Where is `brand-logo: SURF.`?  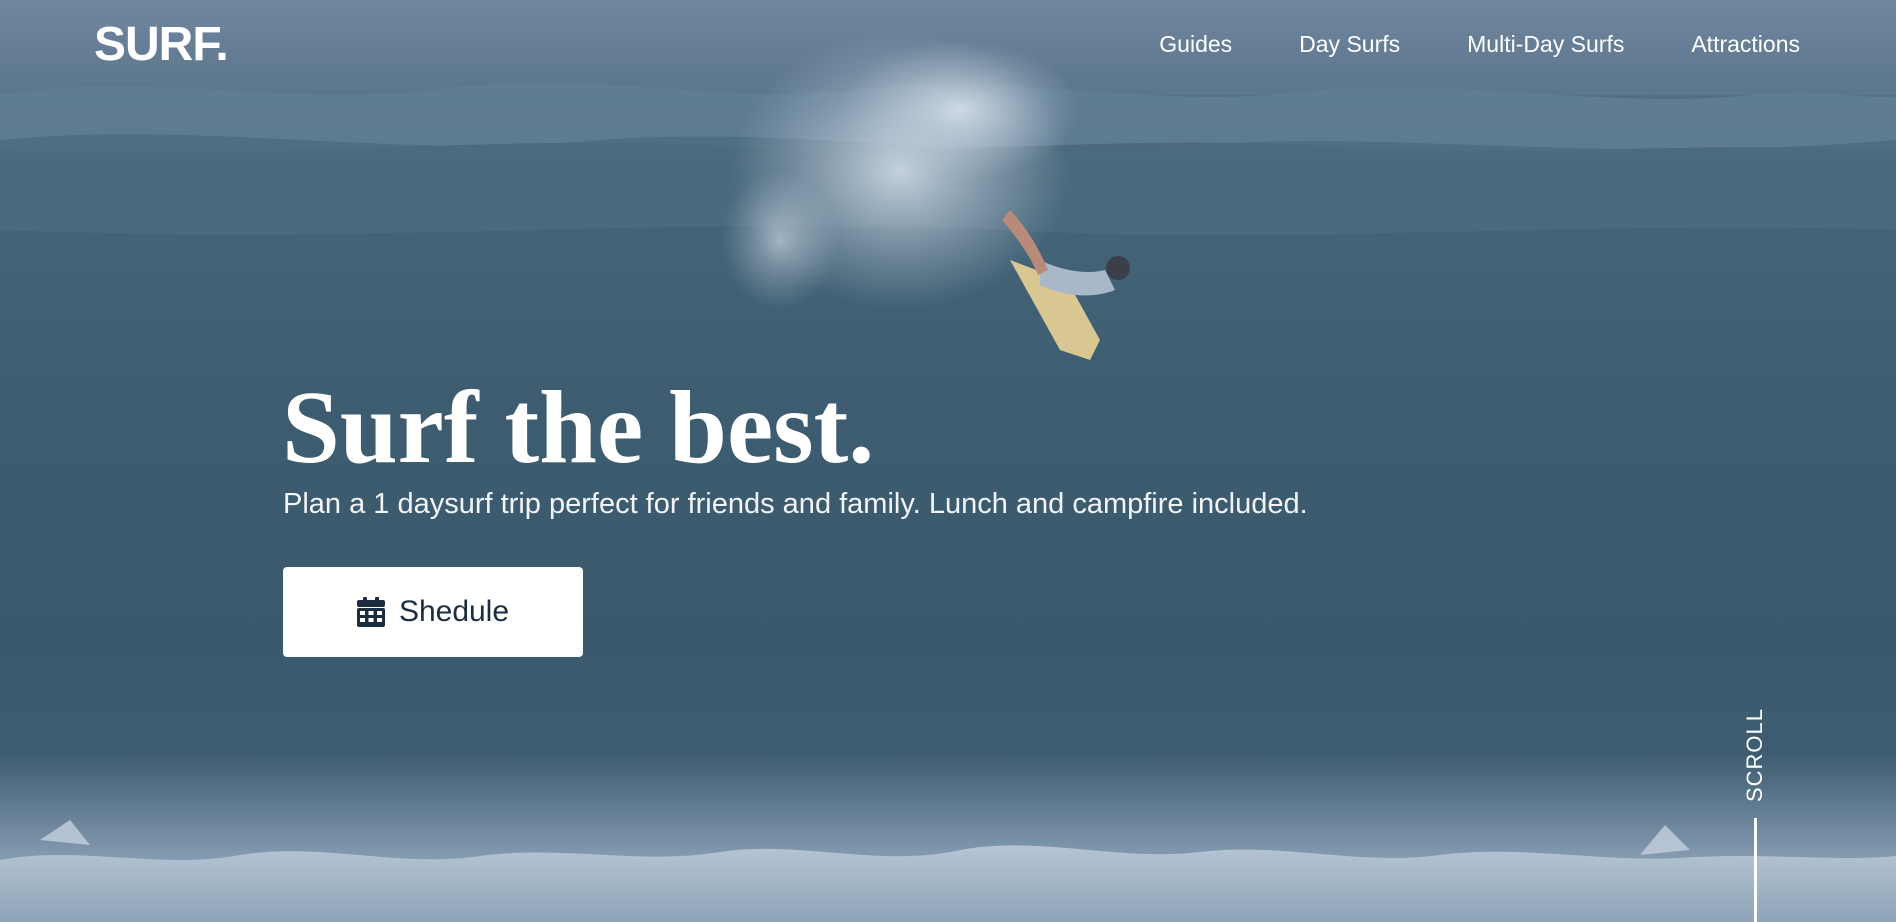 brand-logo: SURF. is located at coordinates (161, 45).